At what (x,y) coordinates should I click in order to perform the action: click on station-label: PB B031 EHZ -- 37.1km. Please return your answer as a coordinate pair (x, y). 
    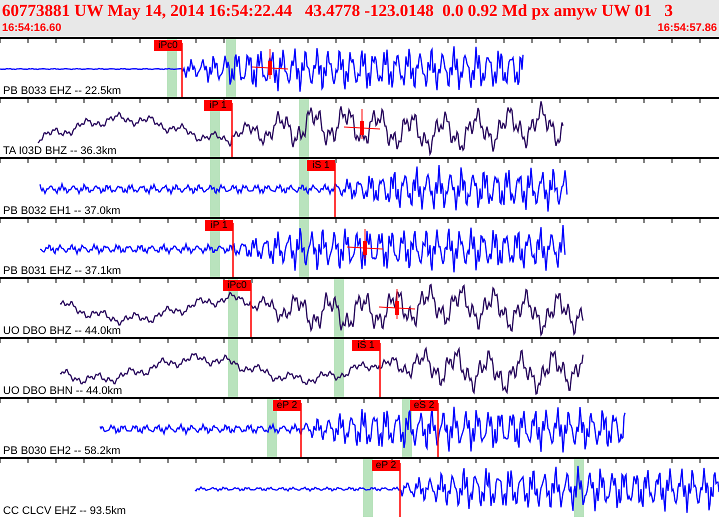
    Looking at the image, I should click on (62, 271).